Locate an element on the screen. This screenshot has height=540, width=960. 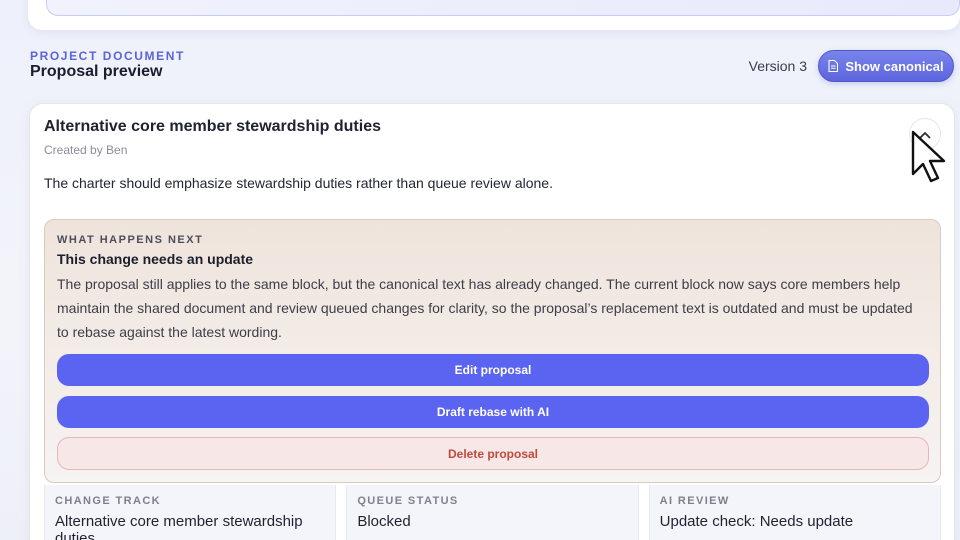
proposal-author: Created by Ben is located at coordinates (86, 150).